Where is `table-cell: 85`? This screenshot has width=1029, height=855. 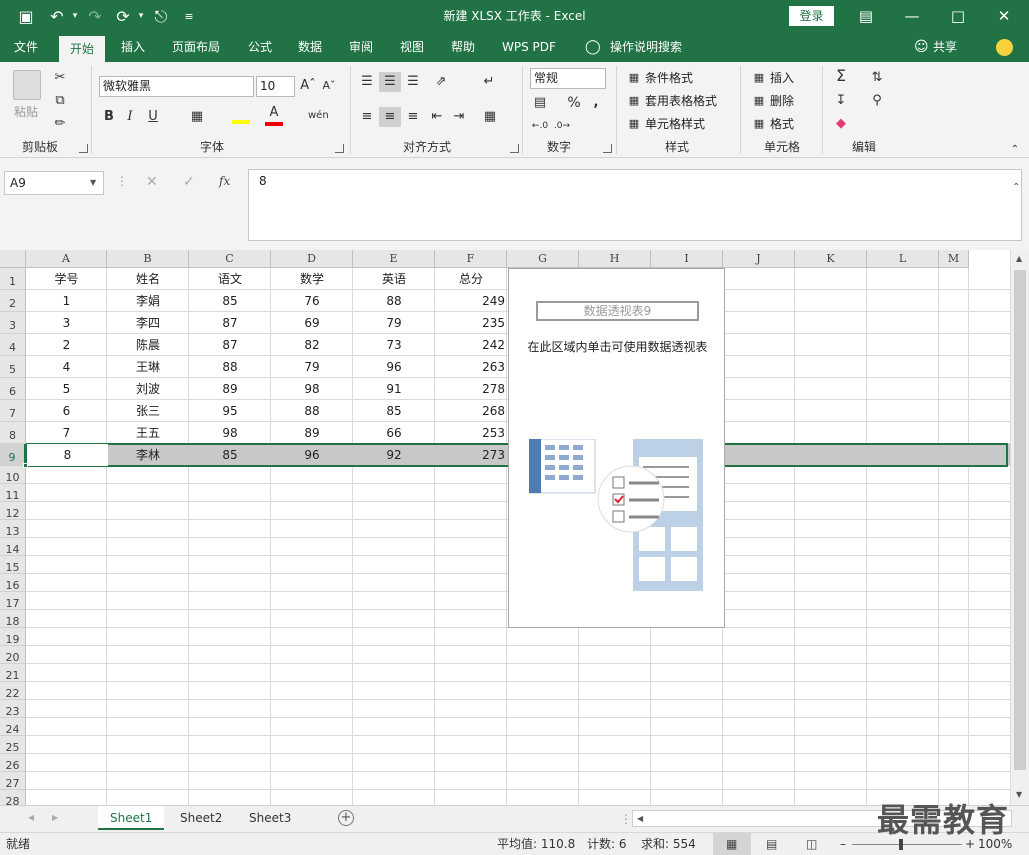
table-cell: 85 is located at coordinates (230, 301).